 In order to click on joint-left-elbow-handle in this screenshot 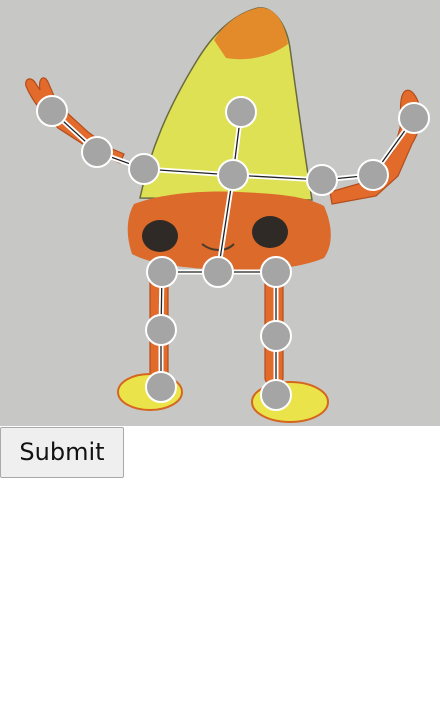, I will do `click(97, 152)`.